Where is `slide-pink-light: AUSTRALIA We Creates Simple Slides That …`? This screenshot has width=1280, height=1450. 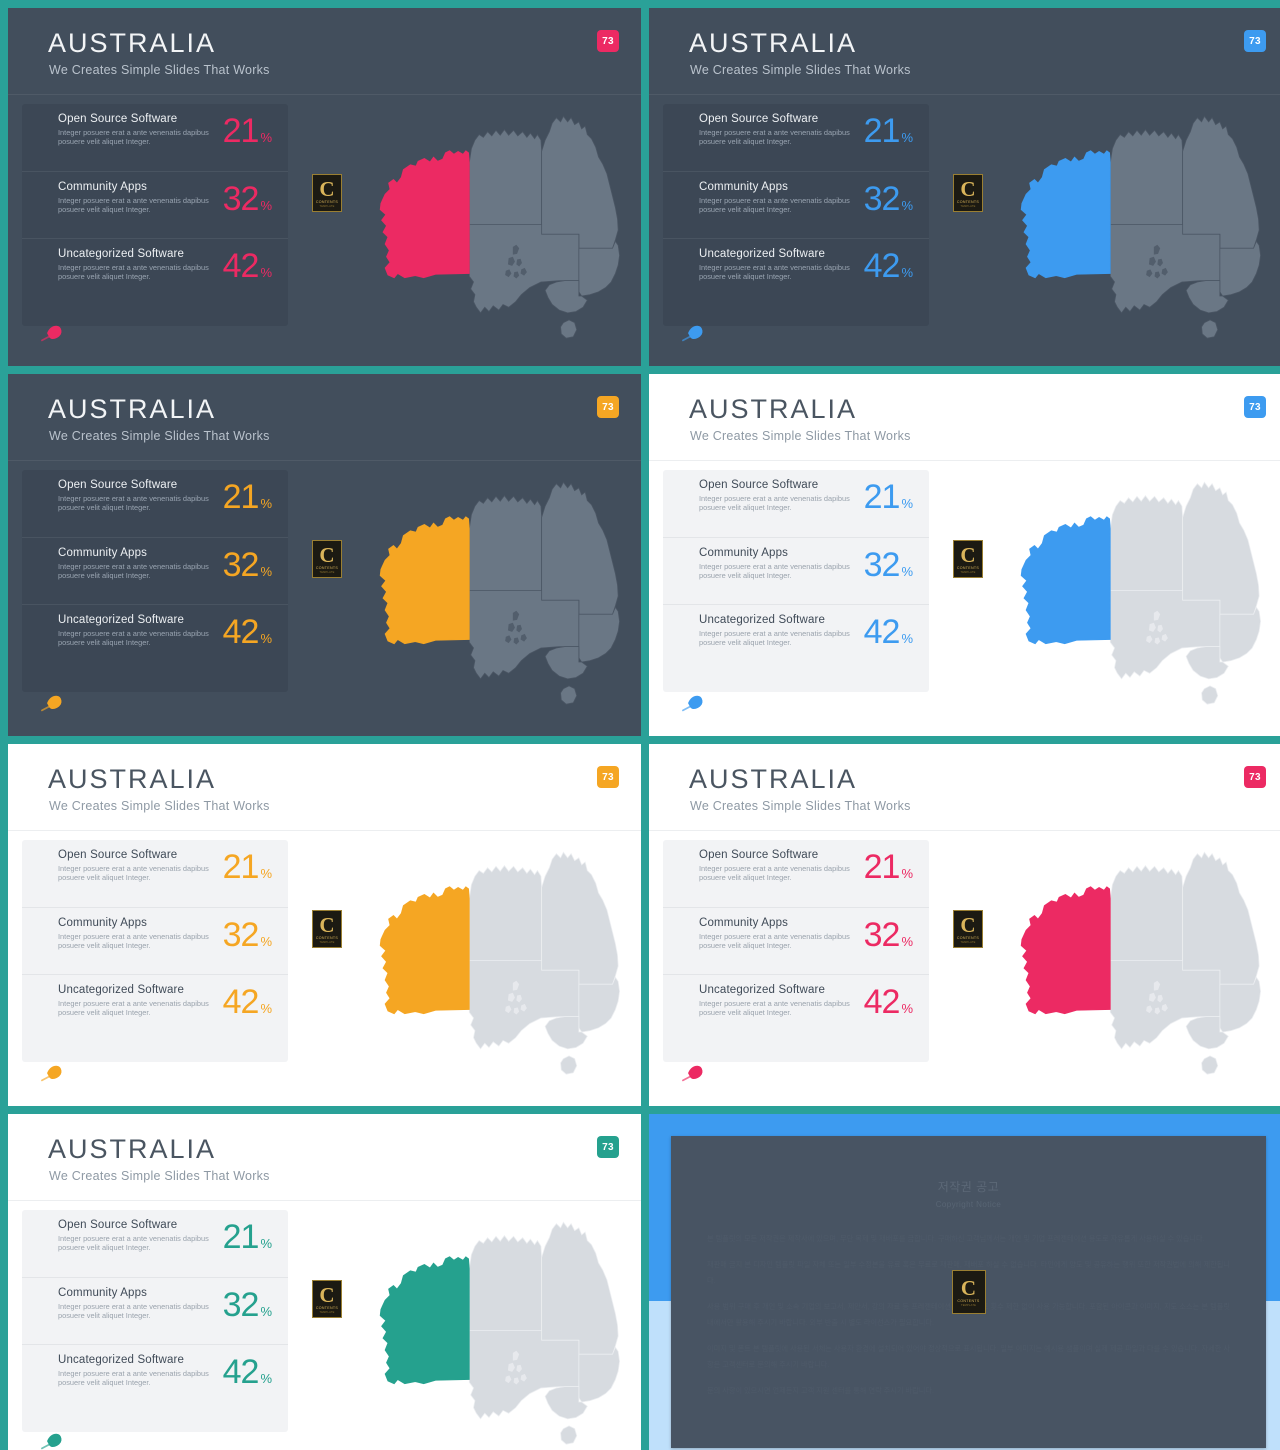 slide-pink-light: AUSTRALIA We Creates Simple Slides That … is located at coordinates (964, 925).